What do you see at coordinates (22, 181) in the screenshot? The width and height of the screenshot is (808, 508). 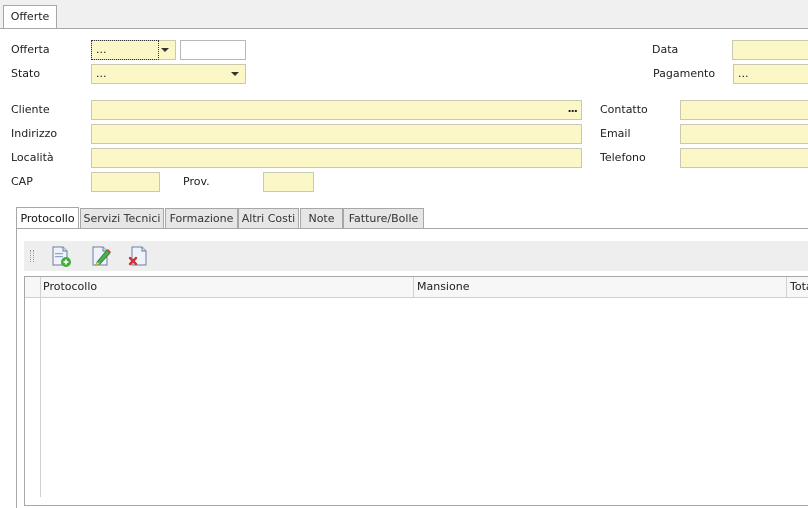 I see `cap-label: CAP` at bounding box center [22, 181].